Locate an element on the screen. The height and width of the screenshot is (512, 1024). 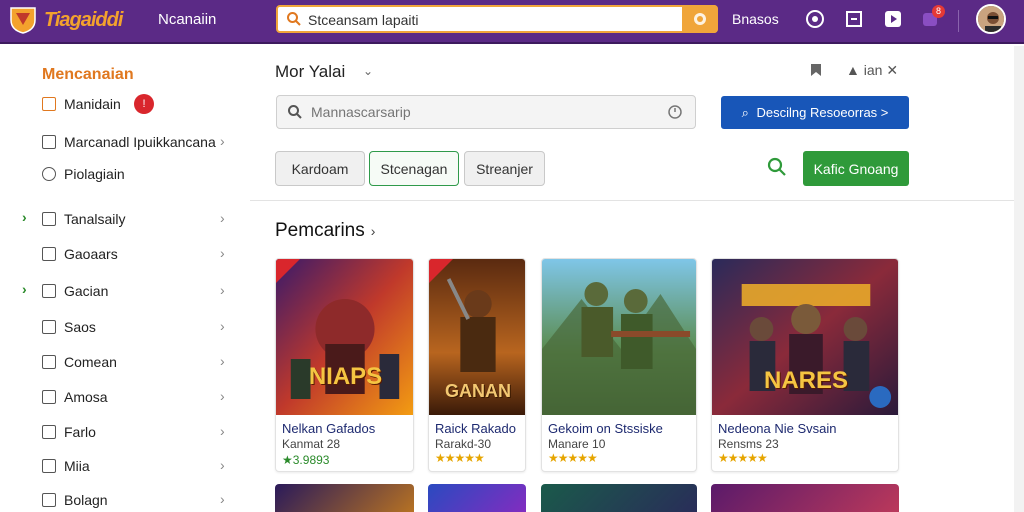
notification-badge: 8 is located at coordinates (938, 11).